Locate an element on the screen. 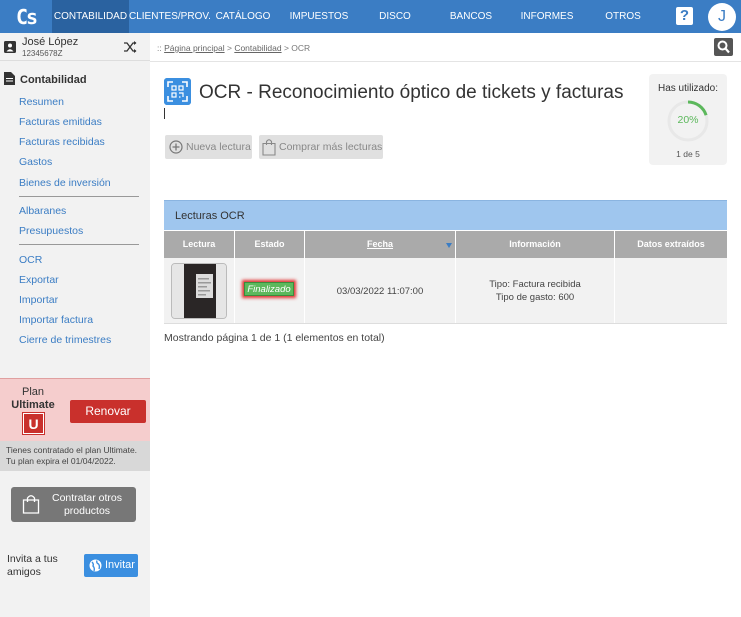  switch-user-icon is located at coordinates (130, 47).